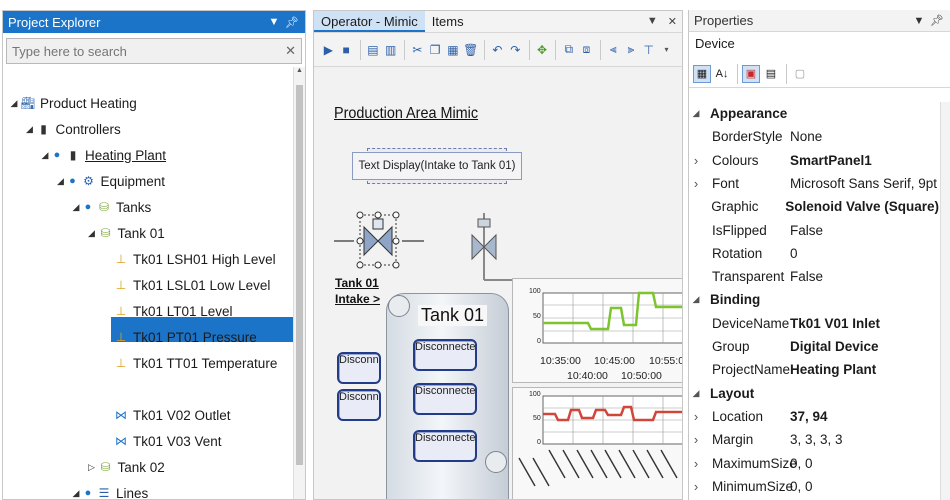  Describe the element at coordinates (167, 311) in the screenshot. I see `tree-item: ⊥ Tk01 LT01 Level` at that location.